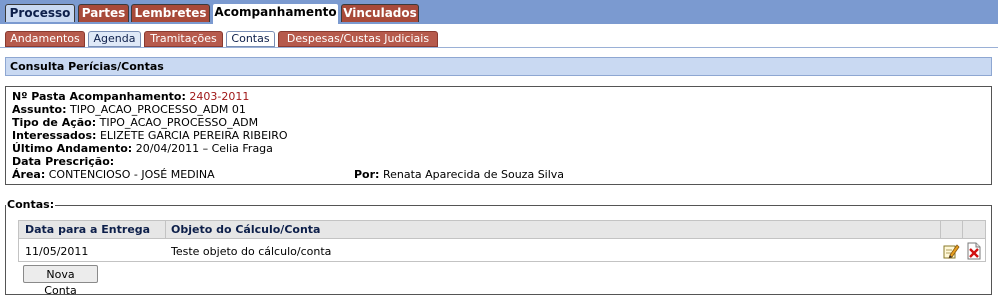  I want to click on tipo-row: Tipo de Ação: TIPO_ACAO_PROCESSO_ADM, so click(135, 122).